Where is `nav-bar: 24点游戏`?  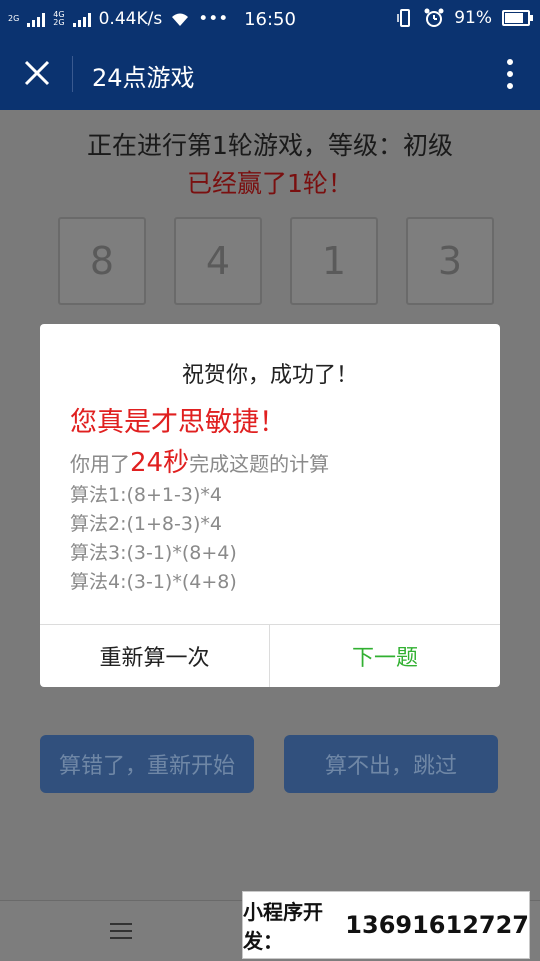
nav-bar: 24点游戏 is located at coordinates (270, 74).